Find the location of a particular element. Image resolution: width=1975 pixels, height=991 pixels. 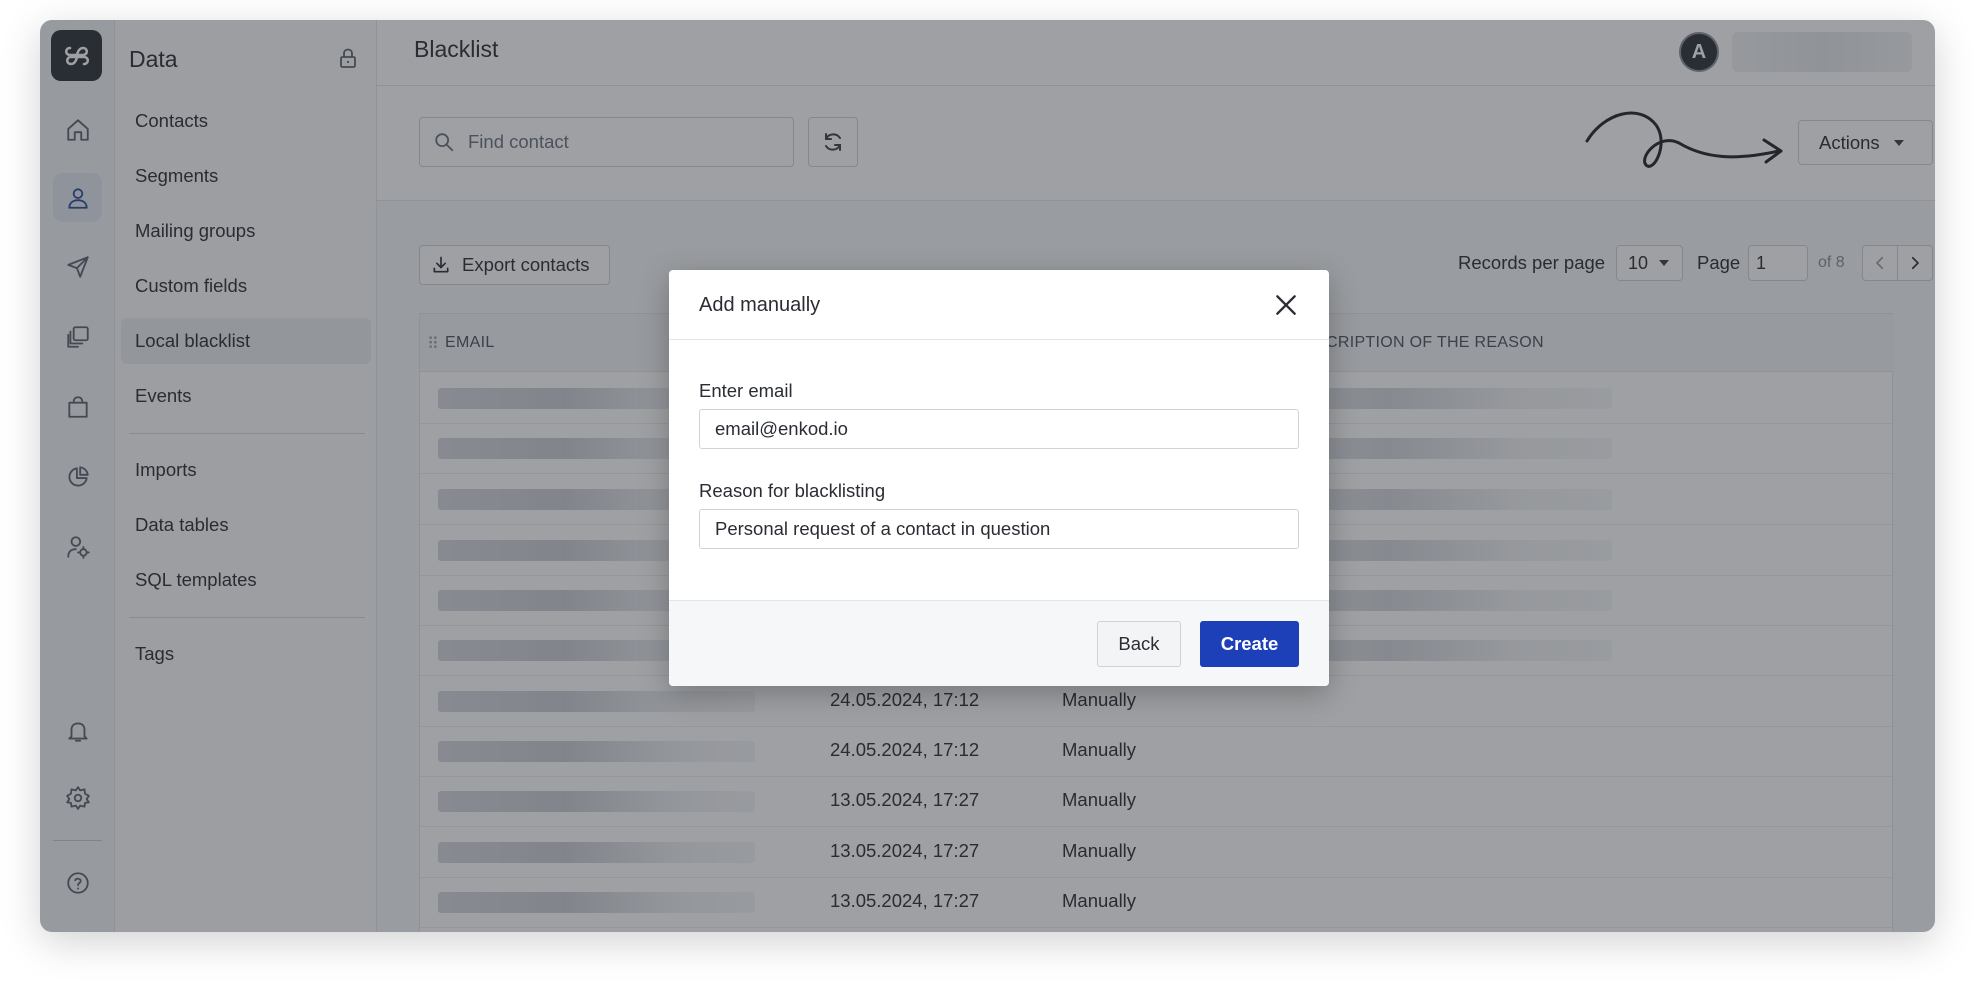

email-label: Enter email is located at coordinates (746, 390).